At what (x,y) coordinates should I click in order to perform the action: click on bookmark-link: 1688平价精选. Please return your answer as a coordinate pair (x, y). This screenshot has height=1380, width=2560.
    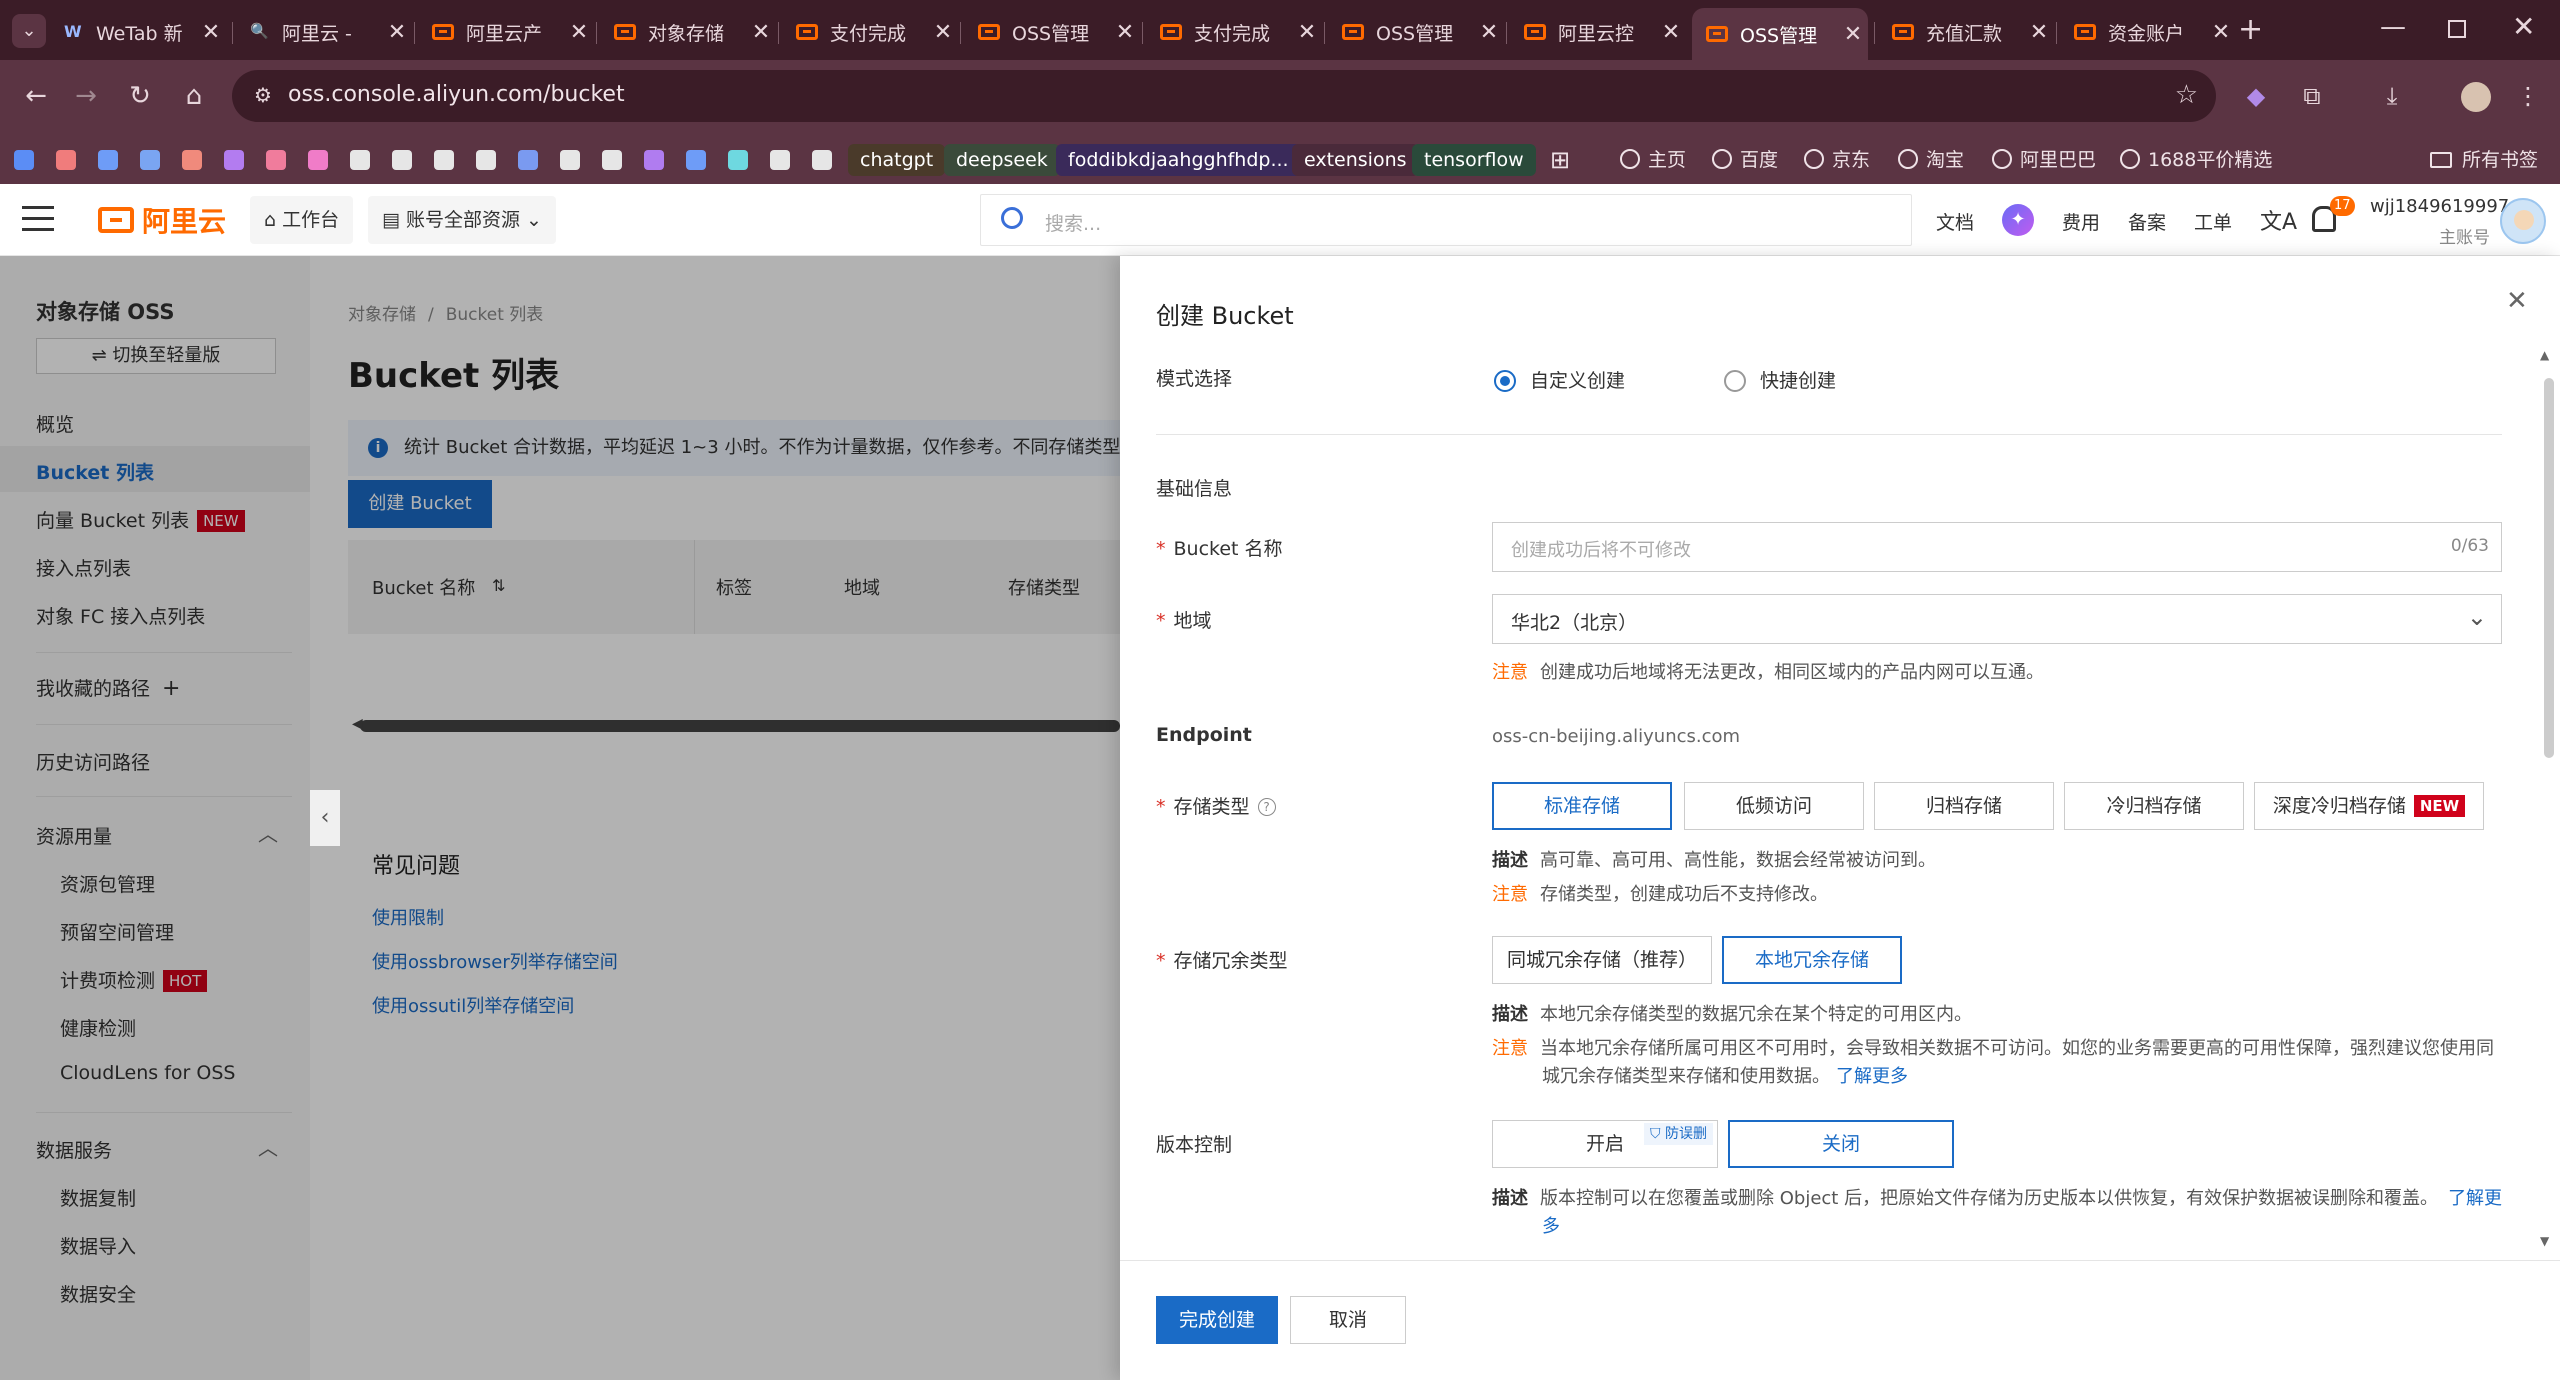
    Looking at the image, I should click on (2196, 160).